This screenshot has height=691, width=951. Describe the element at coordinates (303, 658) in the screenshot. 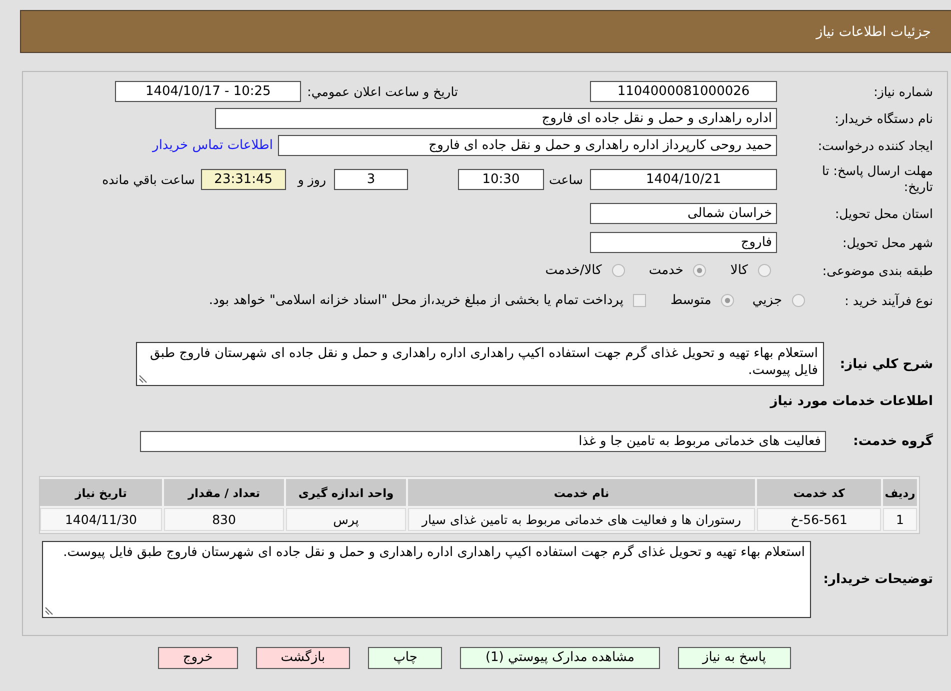

I see `back-button: بازگشت` at that location.